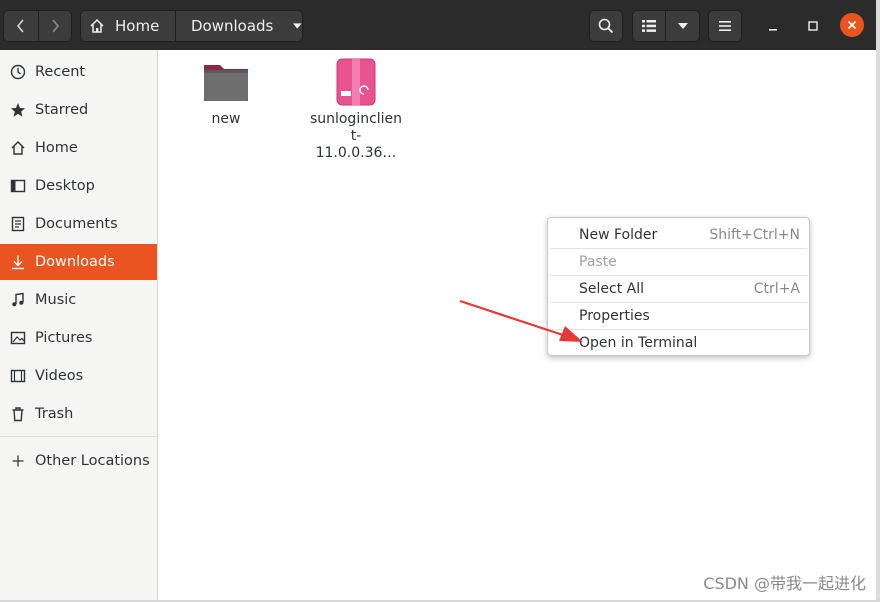  Describe the element at coordinates (356, 119) in the screenshot. I see `file-name-line: sunloginclien` at that location.